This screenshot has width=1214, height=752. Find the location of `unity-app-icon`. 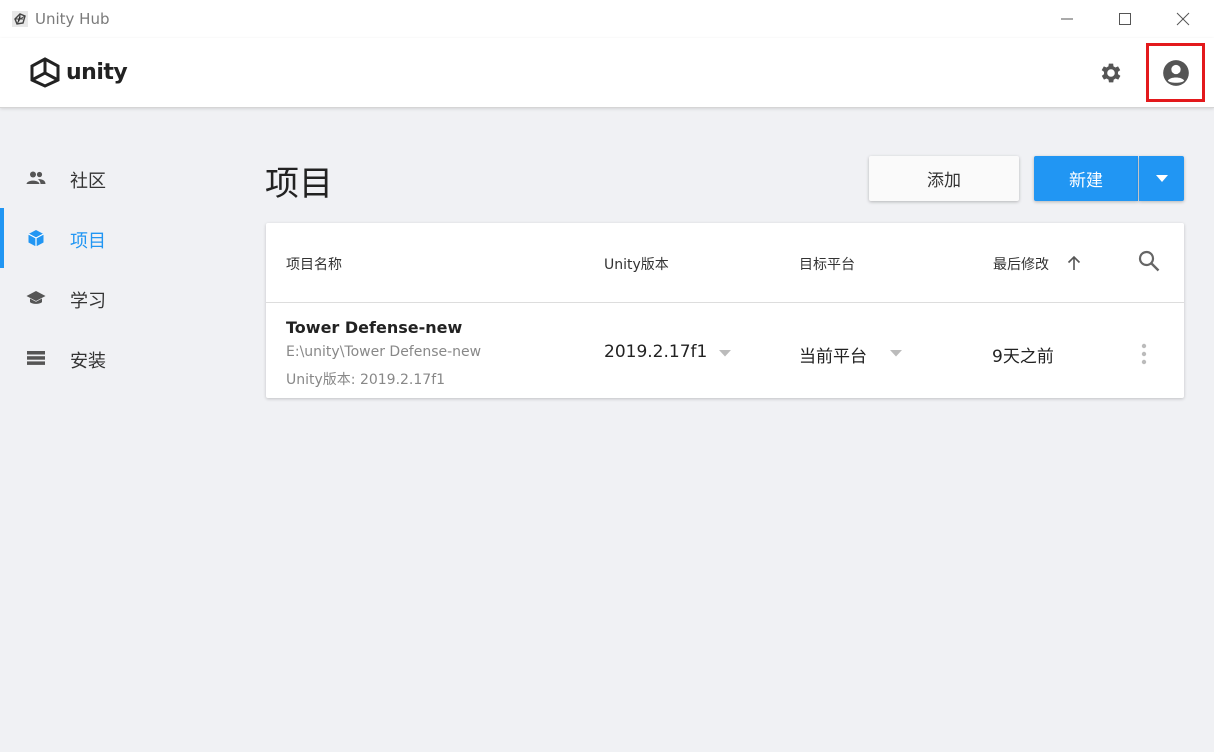

unity-app-icon is located at coordinates (20, 19).